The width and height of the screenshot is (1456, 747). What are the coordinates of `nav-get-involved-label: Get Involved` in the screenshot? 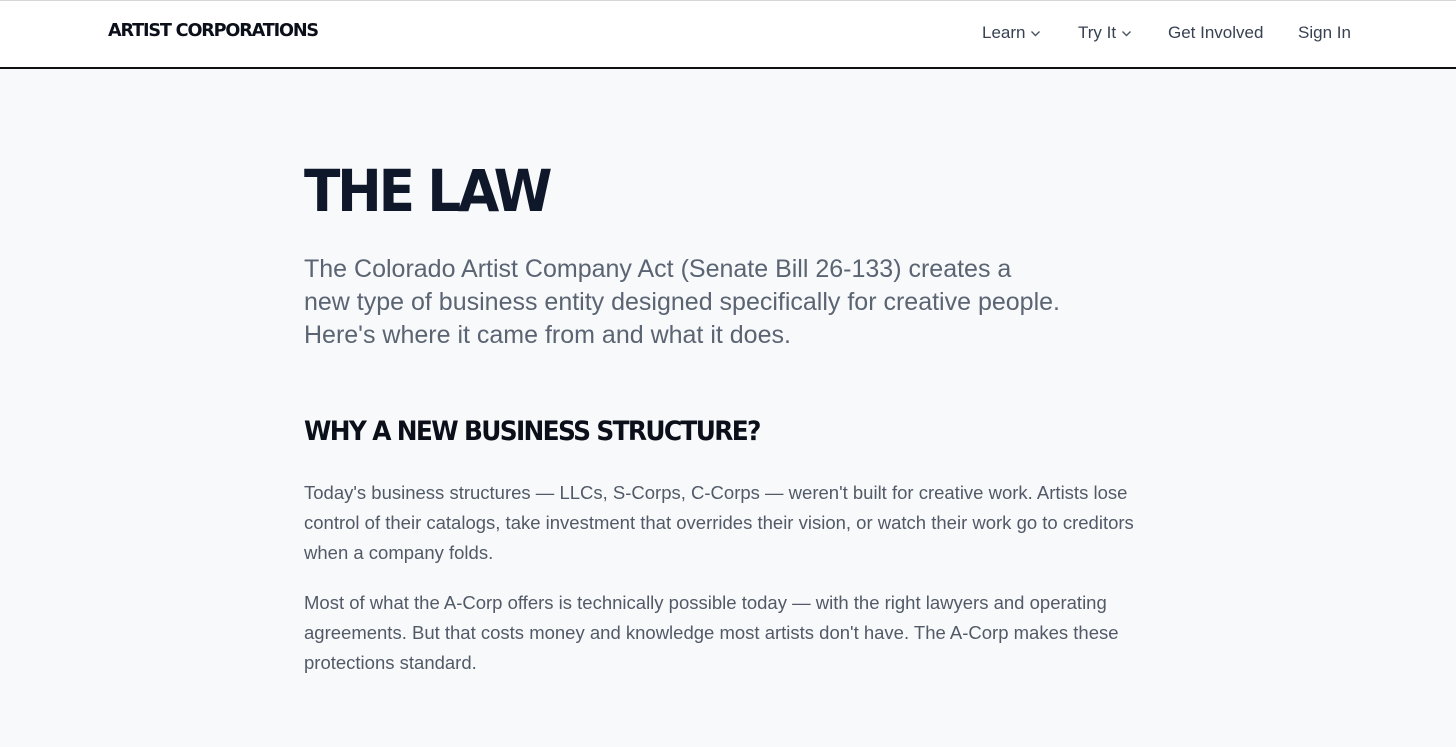 It's located at (1216, 32).